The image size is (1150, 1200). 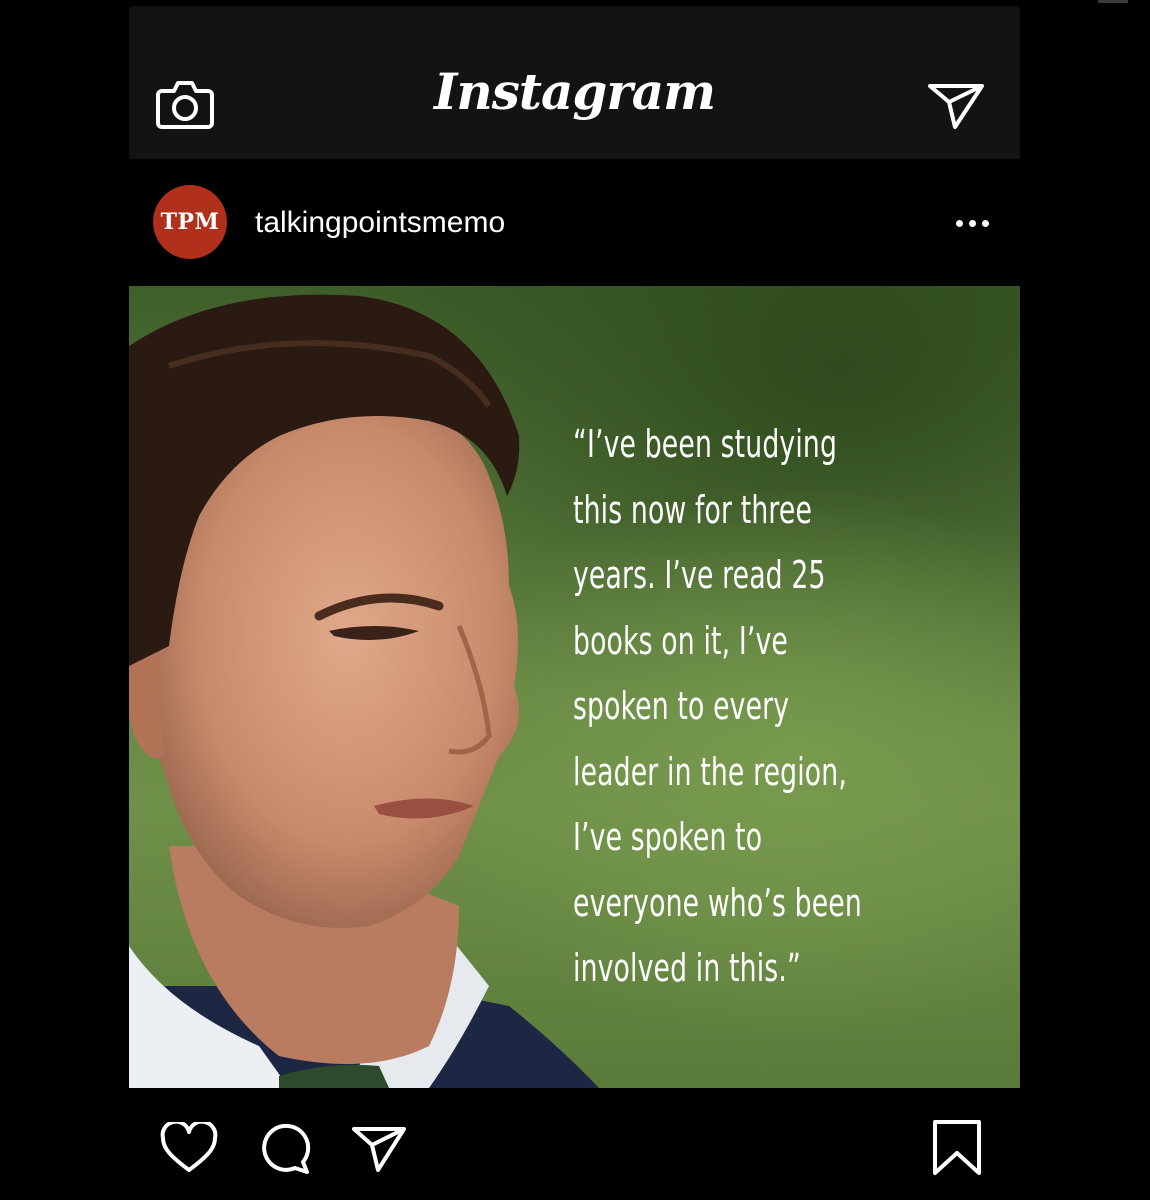 What do you see at coordinates (959, 223) in the screenshot?
I see `more-dots-icon` at bounding box center [959, 223].